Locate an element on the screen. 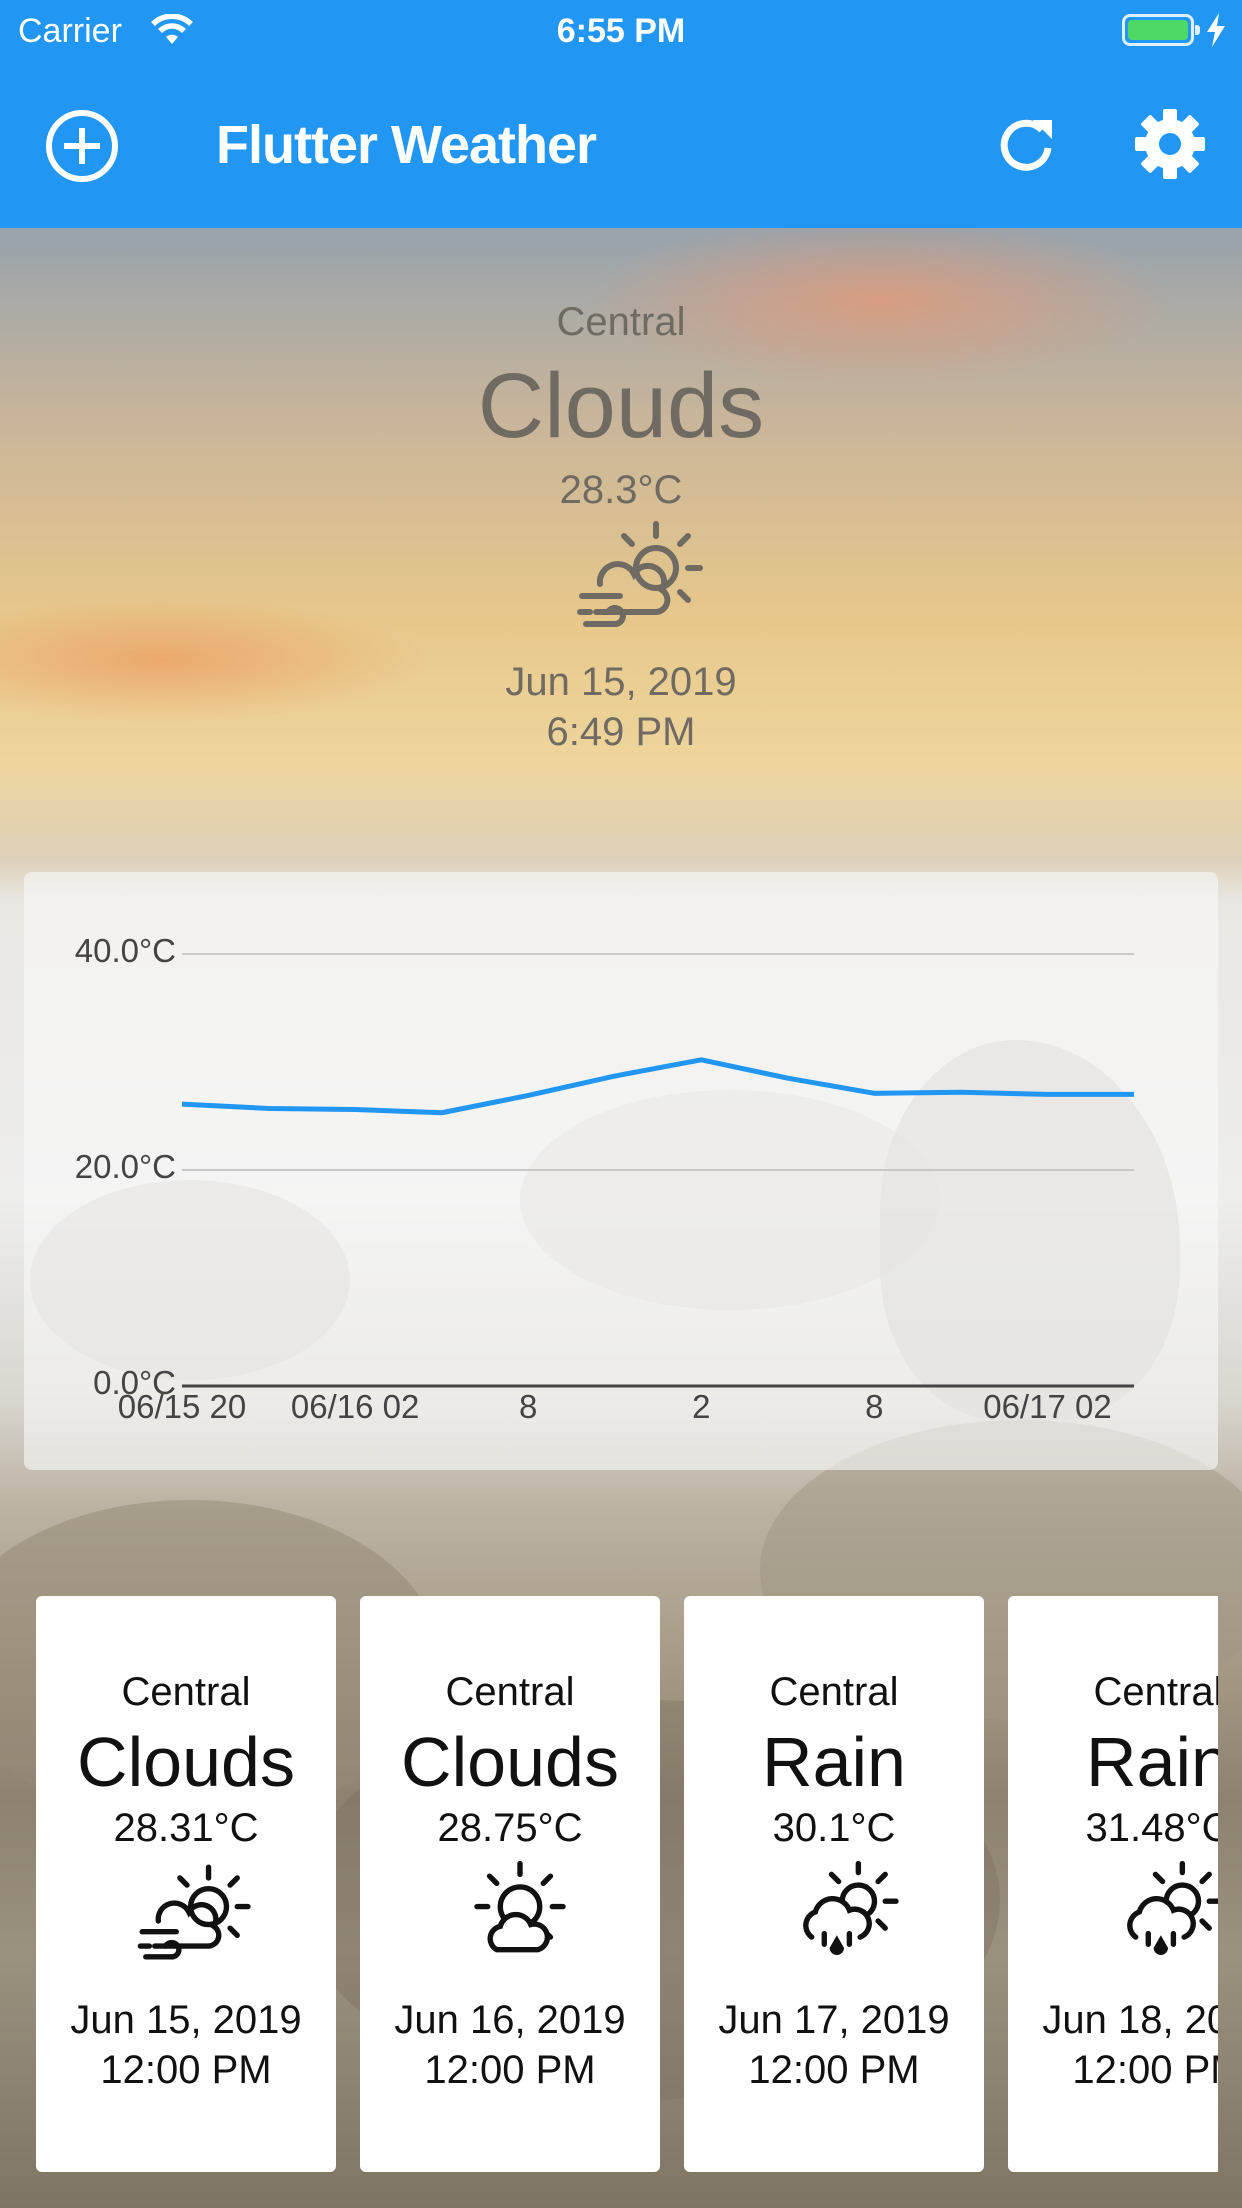 Image resolution: width=1242 pixels, height=2208 pixels. forecast-temperature: 30.1°C is located at coordinates (834, 1828).